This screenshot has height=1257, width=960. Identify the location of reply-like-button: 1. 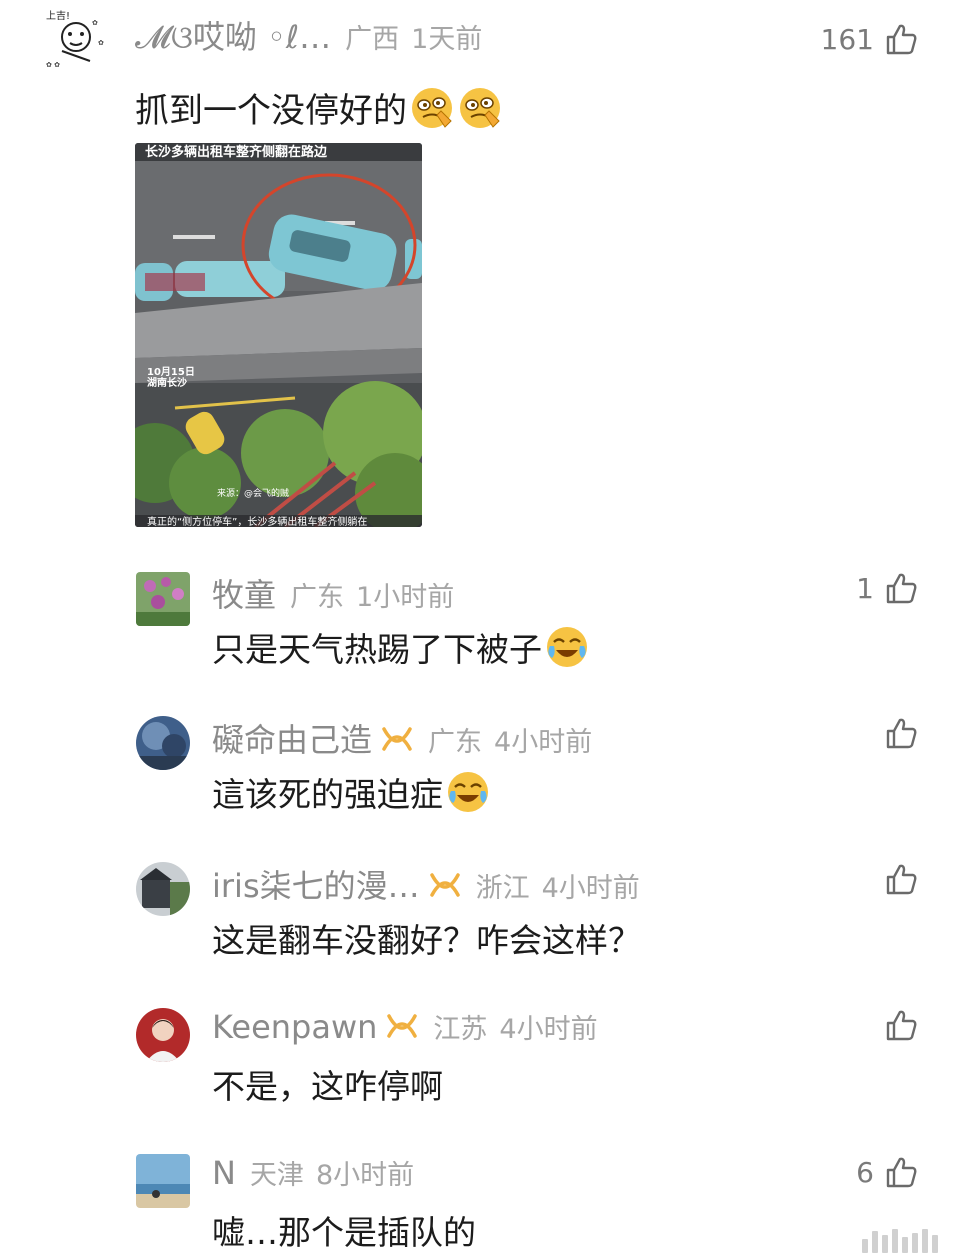
(887, 588).